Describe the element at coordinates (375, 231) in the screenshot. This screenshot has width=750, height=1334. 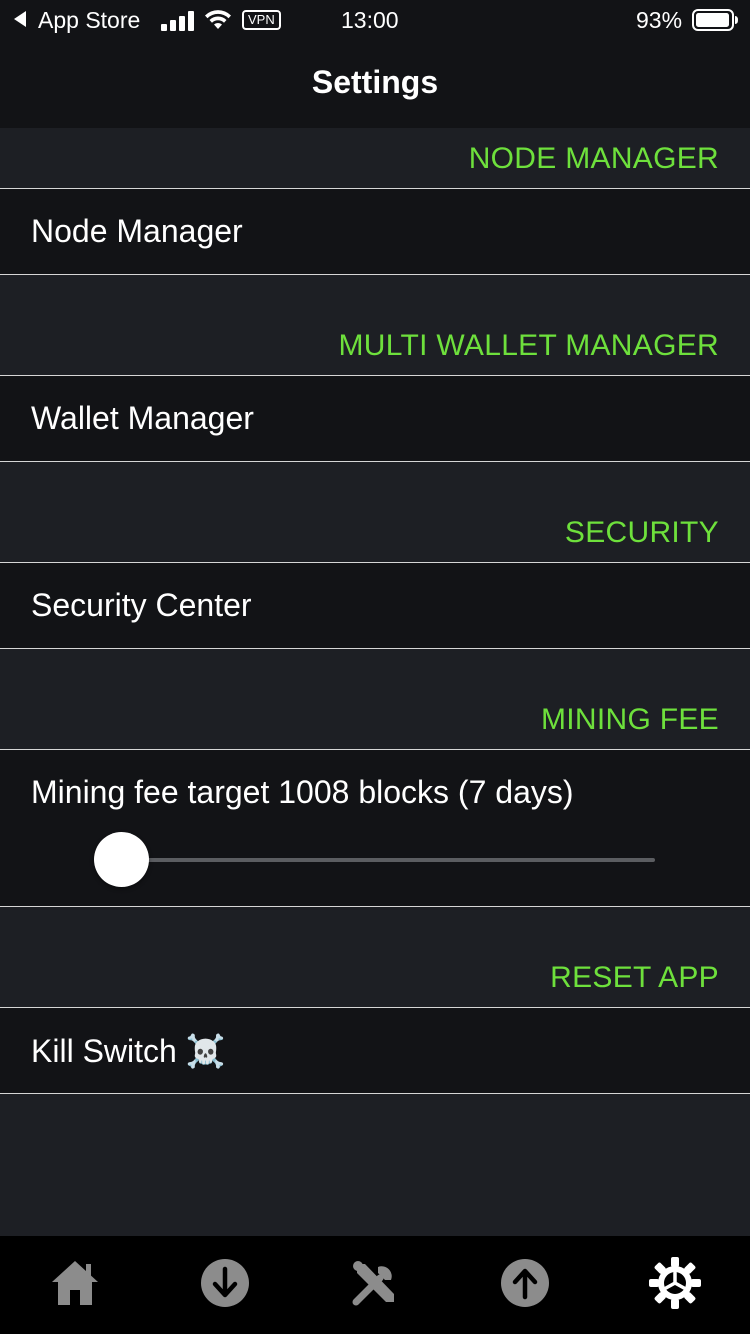
I see `node-manager-row: Node Manager` at that location.